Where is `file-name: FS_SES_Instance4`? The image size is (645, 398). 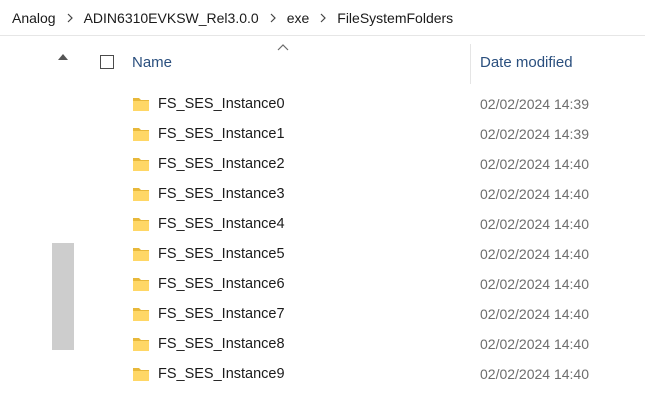
file-name: FS_SES_Instance4 is located at coordinates (221, 224).